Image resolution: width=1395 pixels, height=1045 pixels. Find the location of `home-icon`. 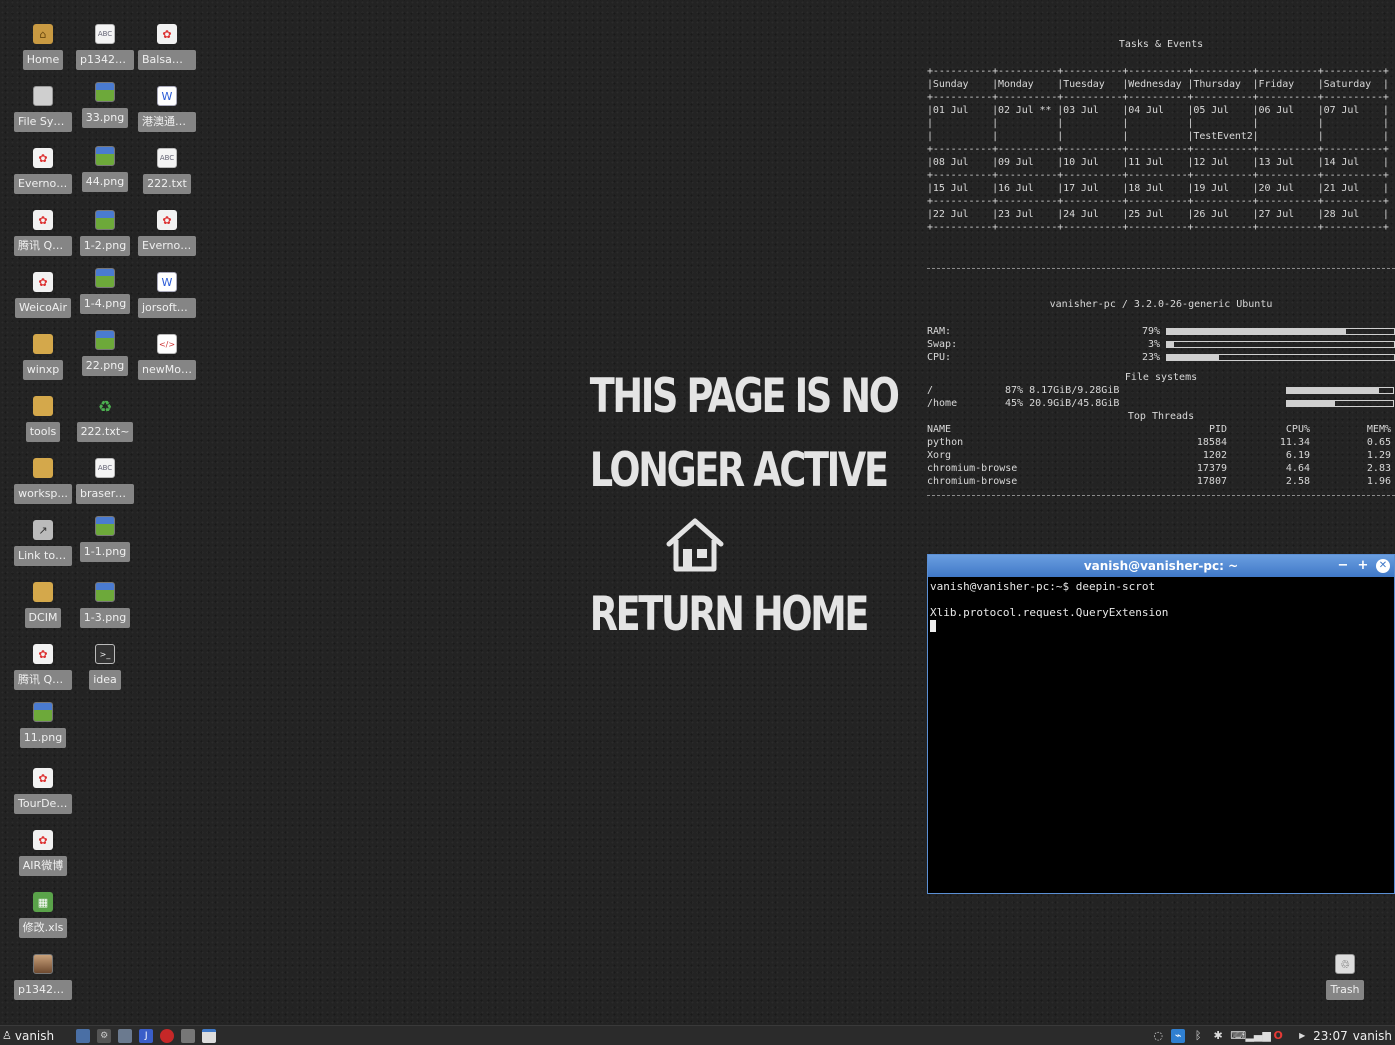

home-icon is located at coordinates (695, 545).